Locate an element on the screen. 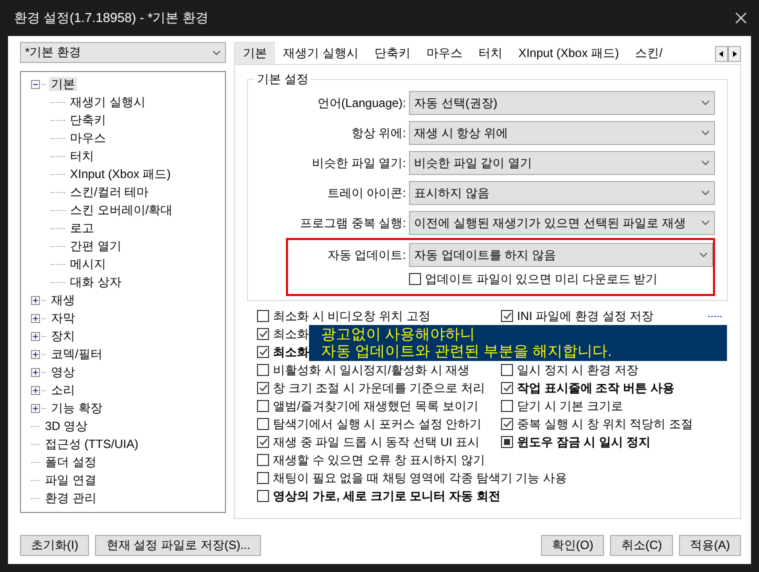 This screenshot has height=572, width=759. tree-item: 스킨/컬러 테마 is located at coordinates (109, 192).